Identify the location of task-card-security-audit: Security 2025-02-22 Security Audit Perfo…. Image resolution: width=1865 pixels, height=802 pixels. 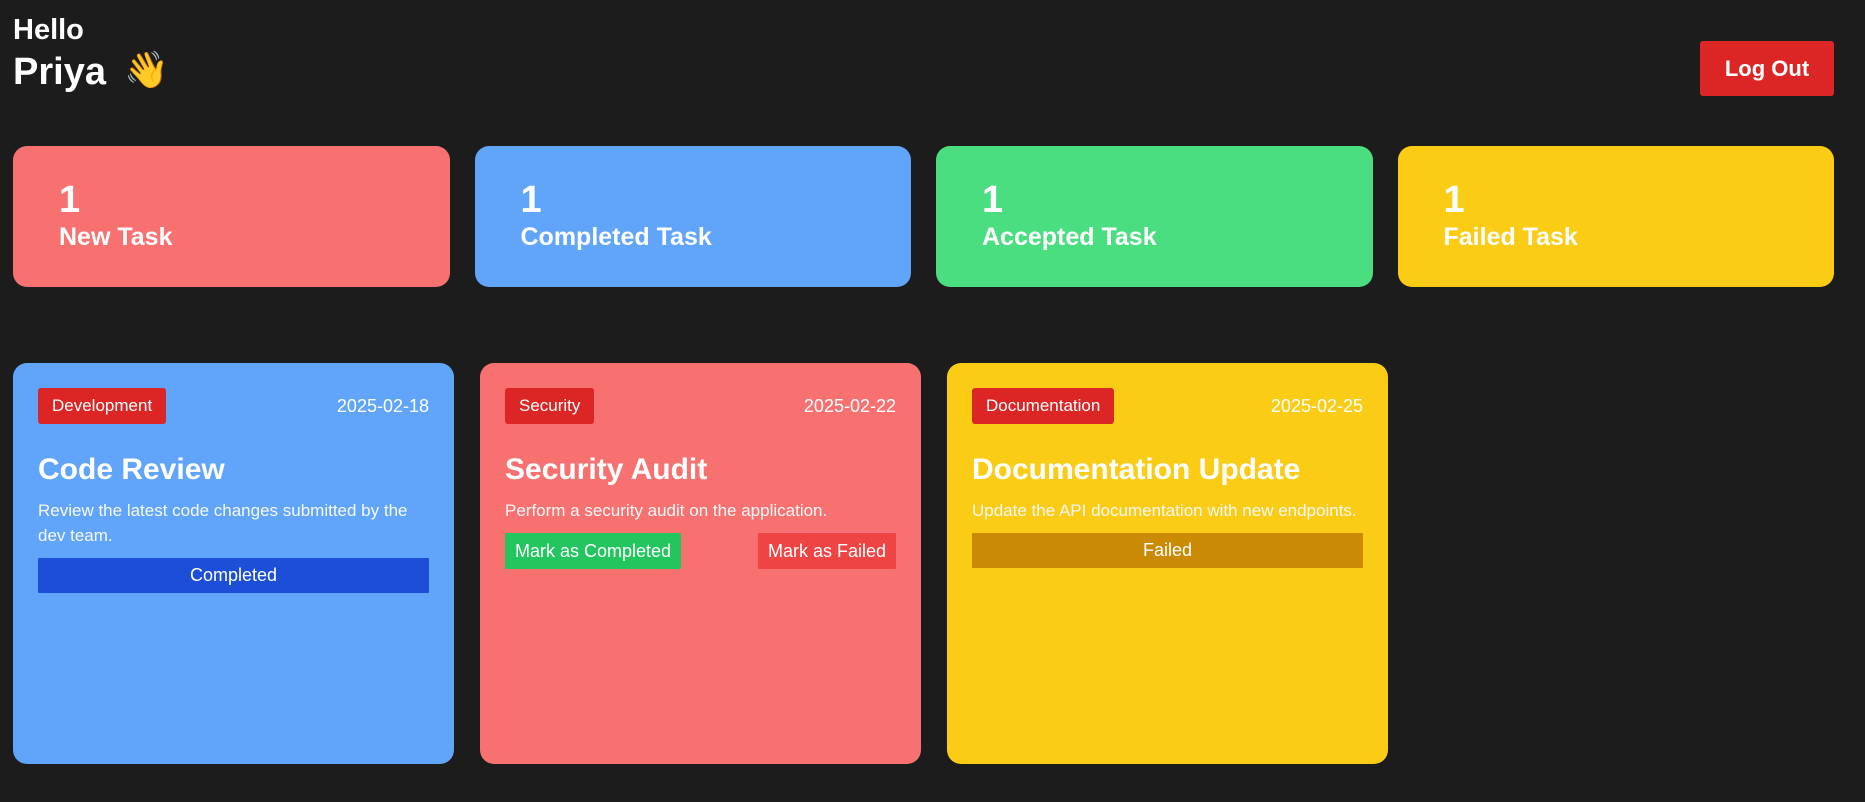
(700, 563).